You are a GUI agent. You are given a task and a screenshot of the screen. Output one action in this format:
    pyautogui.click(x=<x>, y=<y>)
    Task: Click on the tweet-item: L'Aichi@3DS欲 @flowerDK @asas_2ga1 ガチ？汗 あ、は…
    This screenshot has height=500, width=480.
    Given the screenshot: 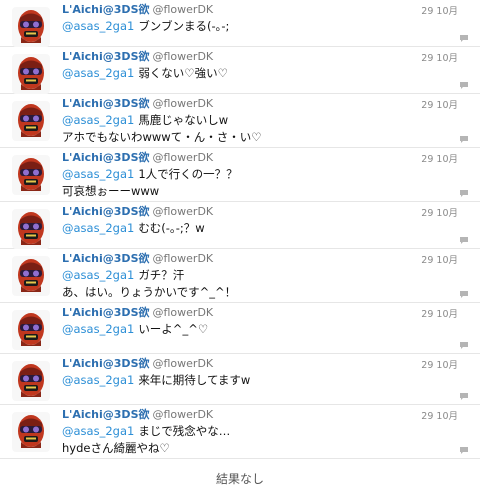 What is the action you would take?
    pyautogui.click(x=240, y=276)
    